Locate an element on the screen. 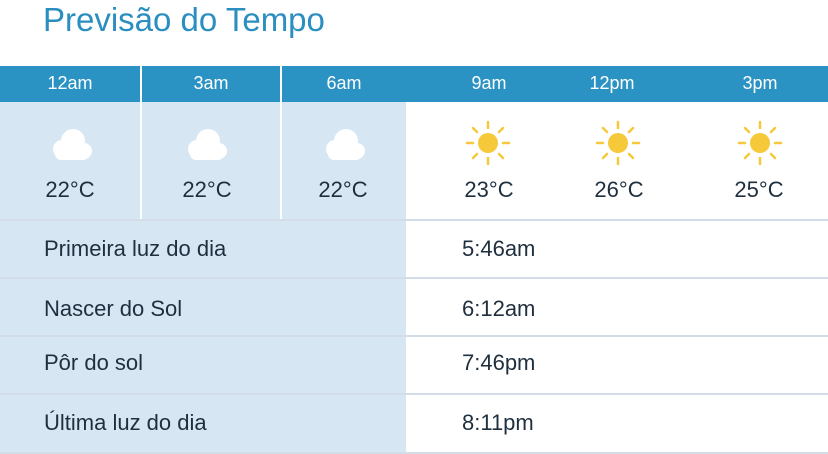  sunrise-value: 6:12am is located at coordinates (499, 308).